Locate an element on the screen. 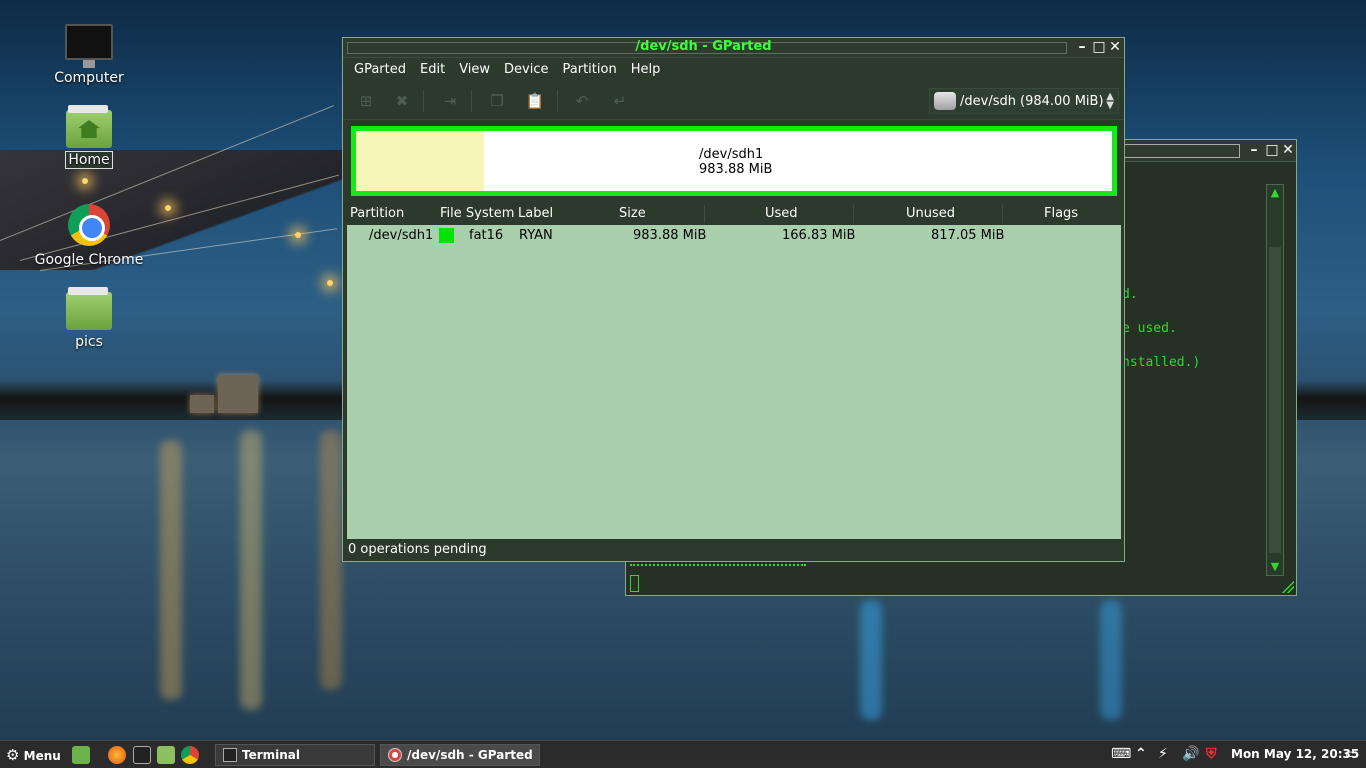  scroll-up-icon: ▲ is located at coordinates (1275, 193).